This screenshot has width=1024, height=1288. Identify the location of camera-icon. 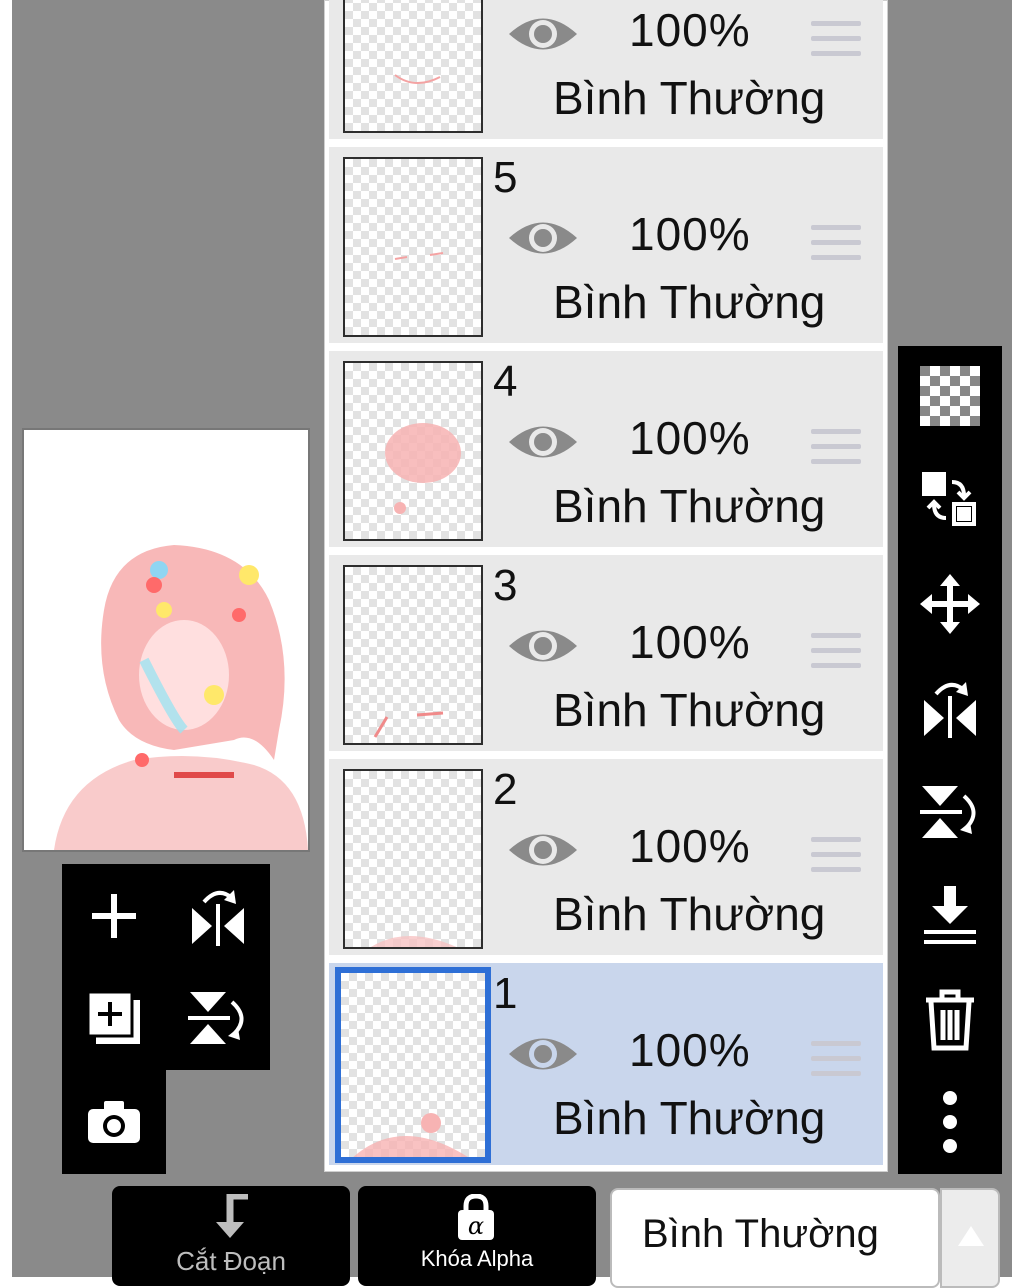
(114, 1122).